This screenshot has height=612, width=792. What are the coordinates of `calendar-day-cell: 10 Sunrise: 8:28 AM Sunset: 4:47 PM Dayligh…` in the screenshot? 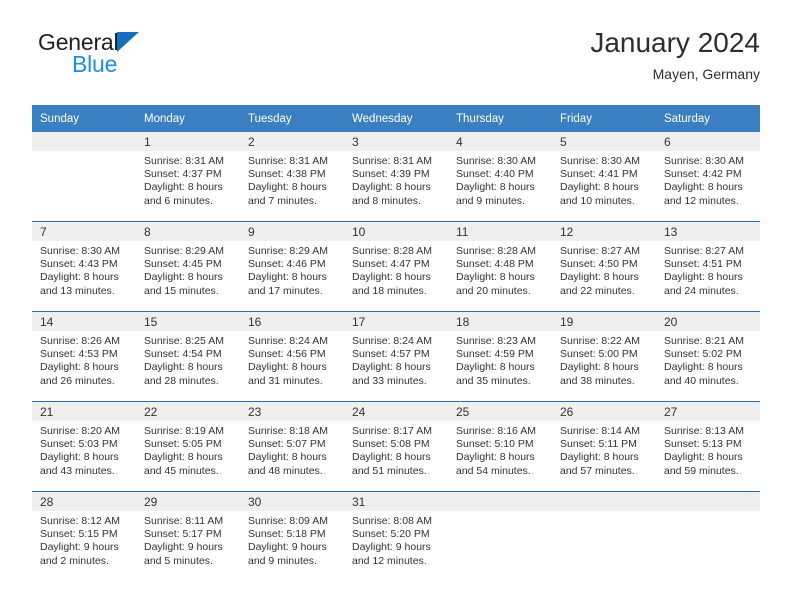 It's located at (396, 266).